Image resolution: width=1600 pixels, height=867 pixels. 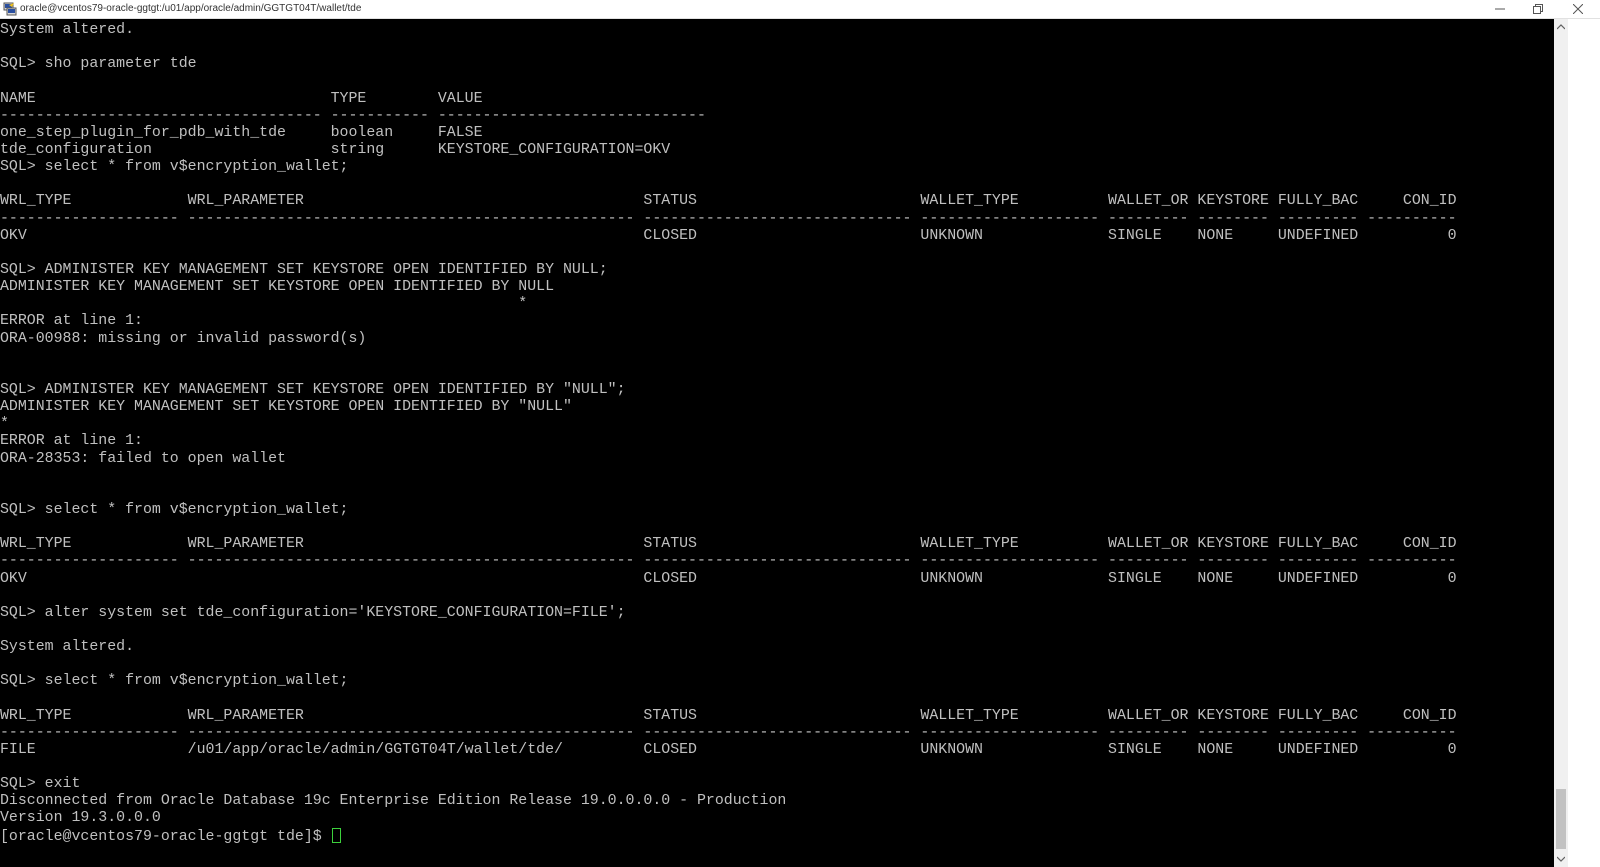 I want to click on chevron-down-icon, so click(x=1561, y=859).